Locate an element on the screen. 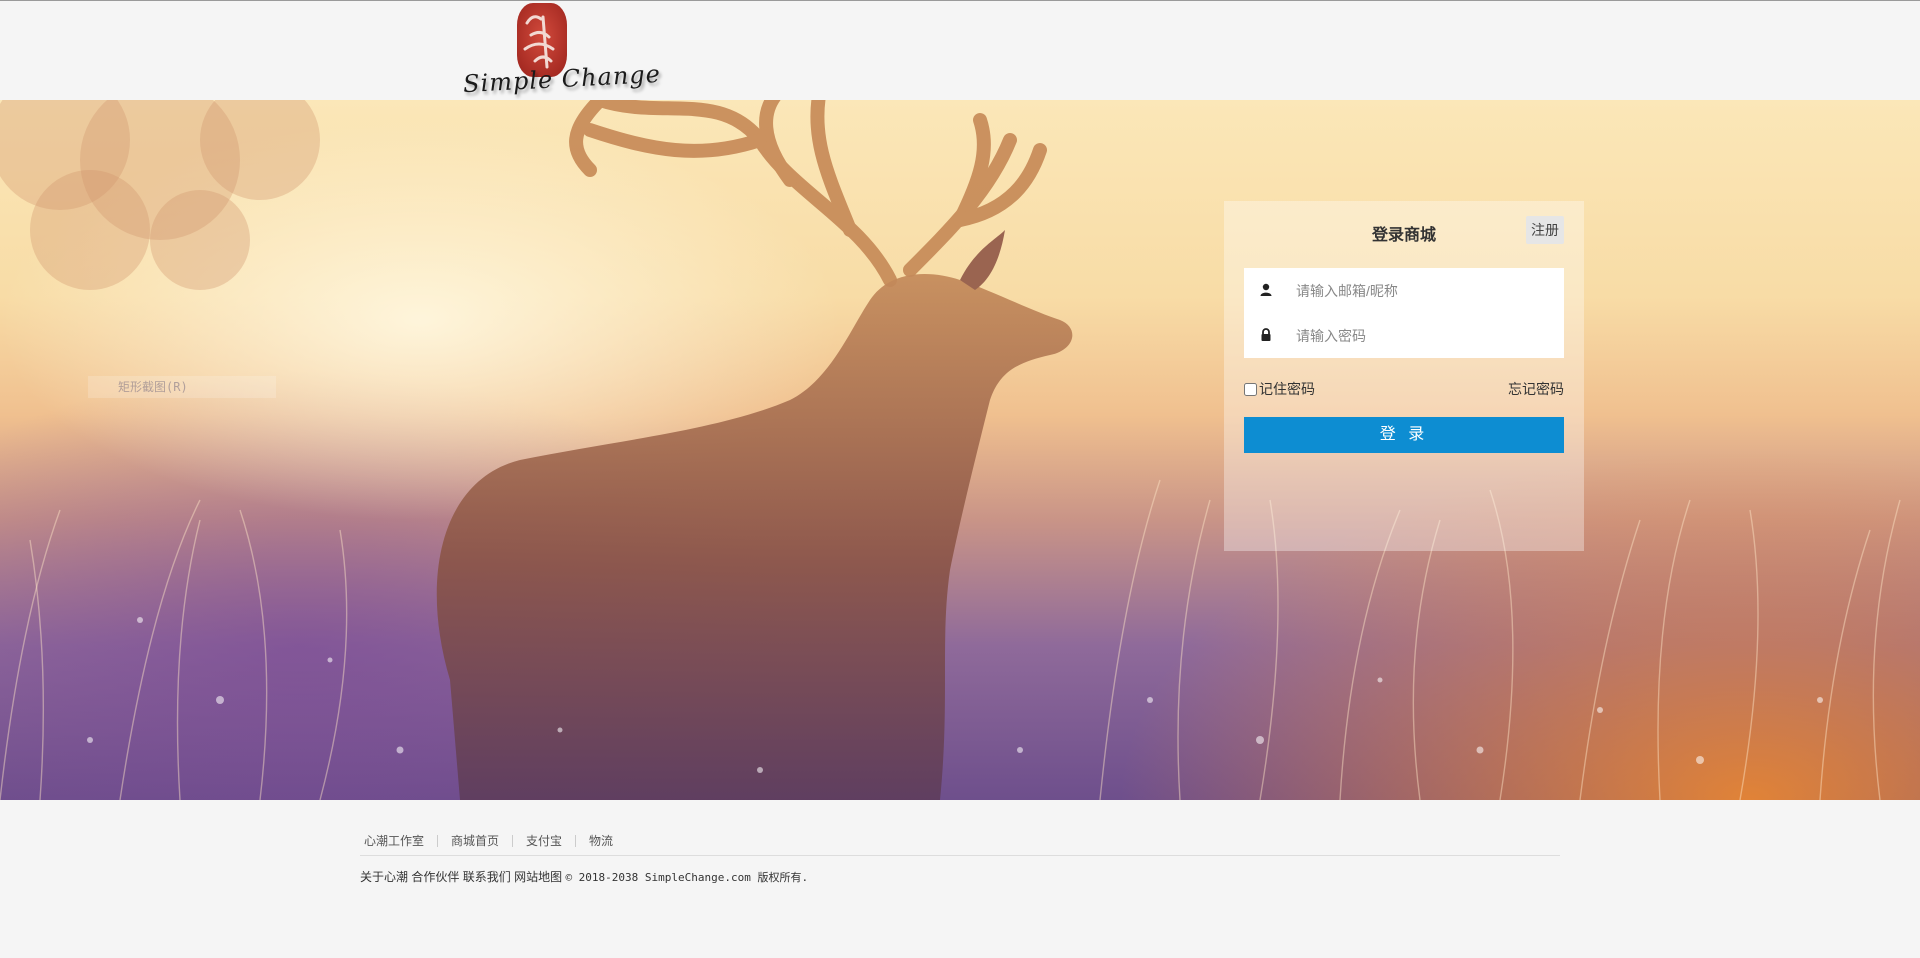 The height and width of the screenshot is (958, 1920). register-button: 注册 is located at coordinates (1545, 230).